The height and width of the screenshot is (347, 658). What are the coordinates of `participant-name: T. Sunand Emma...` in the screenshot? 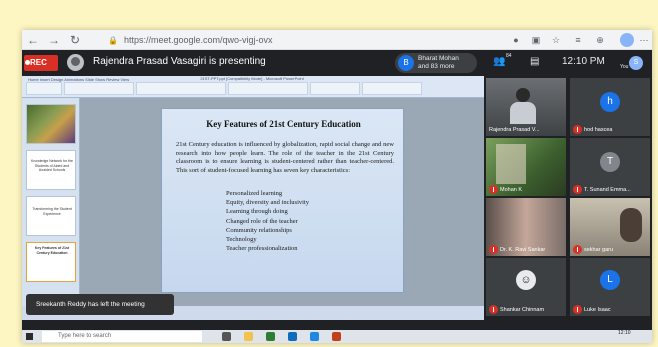 It's located at (607, 190).